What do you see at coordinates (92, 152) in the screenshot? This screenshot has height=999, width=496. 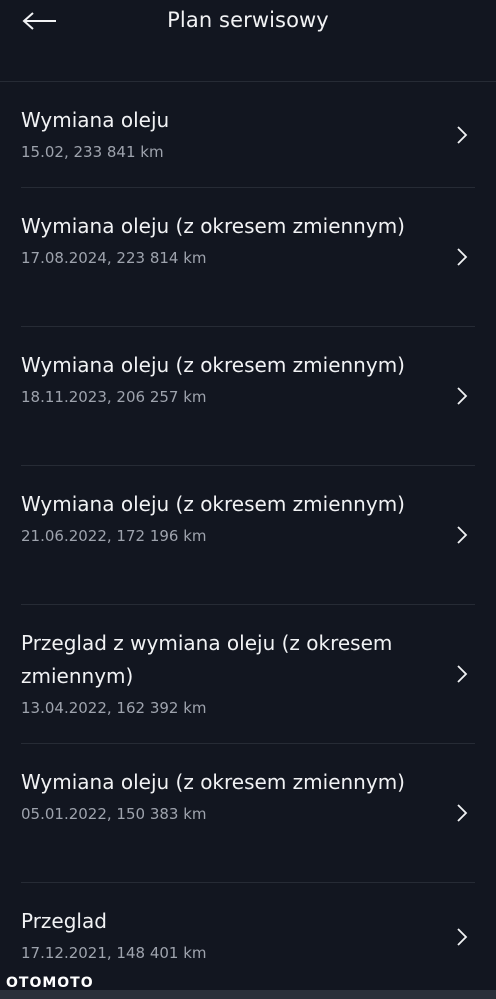 I see `service-item-meta: 15.02, 233 841 km` at bounding box center [92, 152].